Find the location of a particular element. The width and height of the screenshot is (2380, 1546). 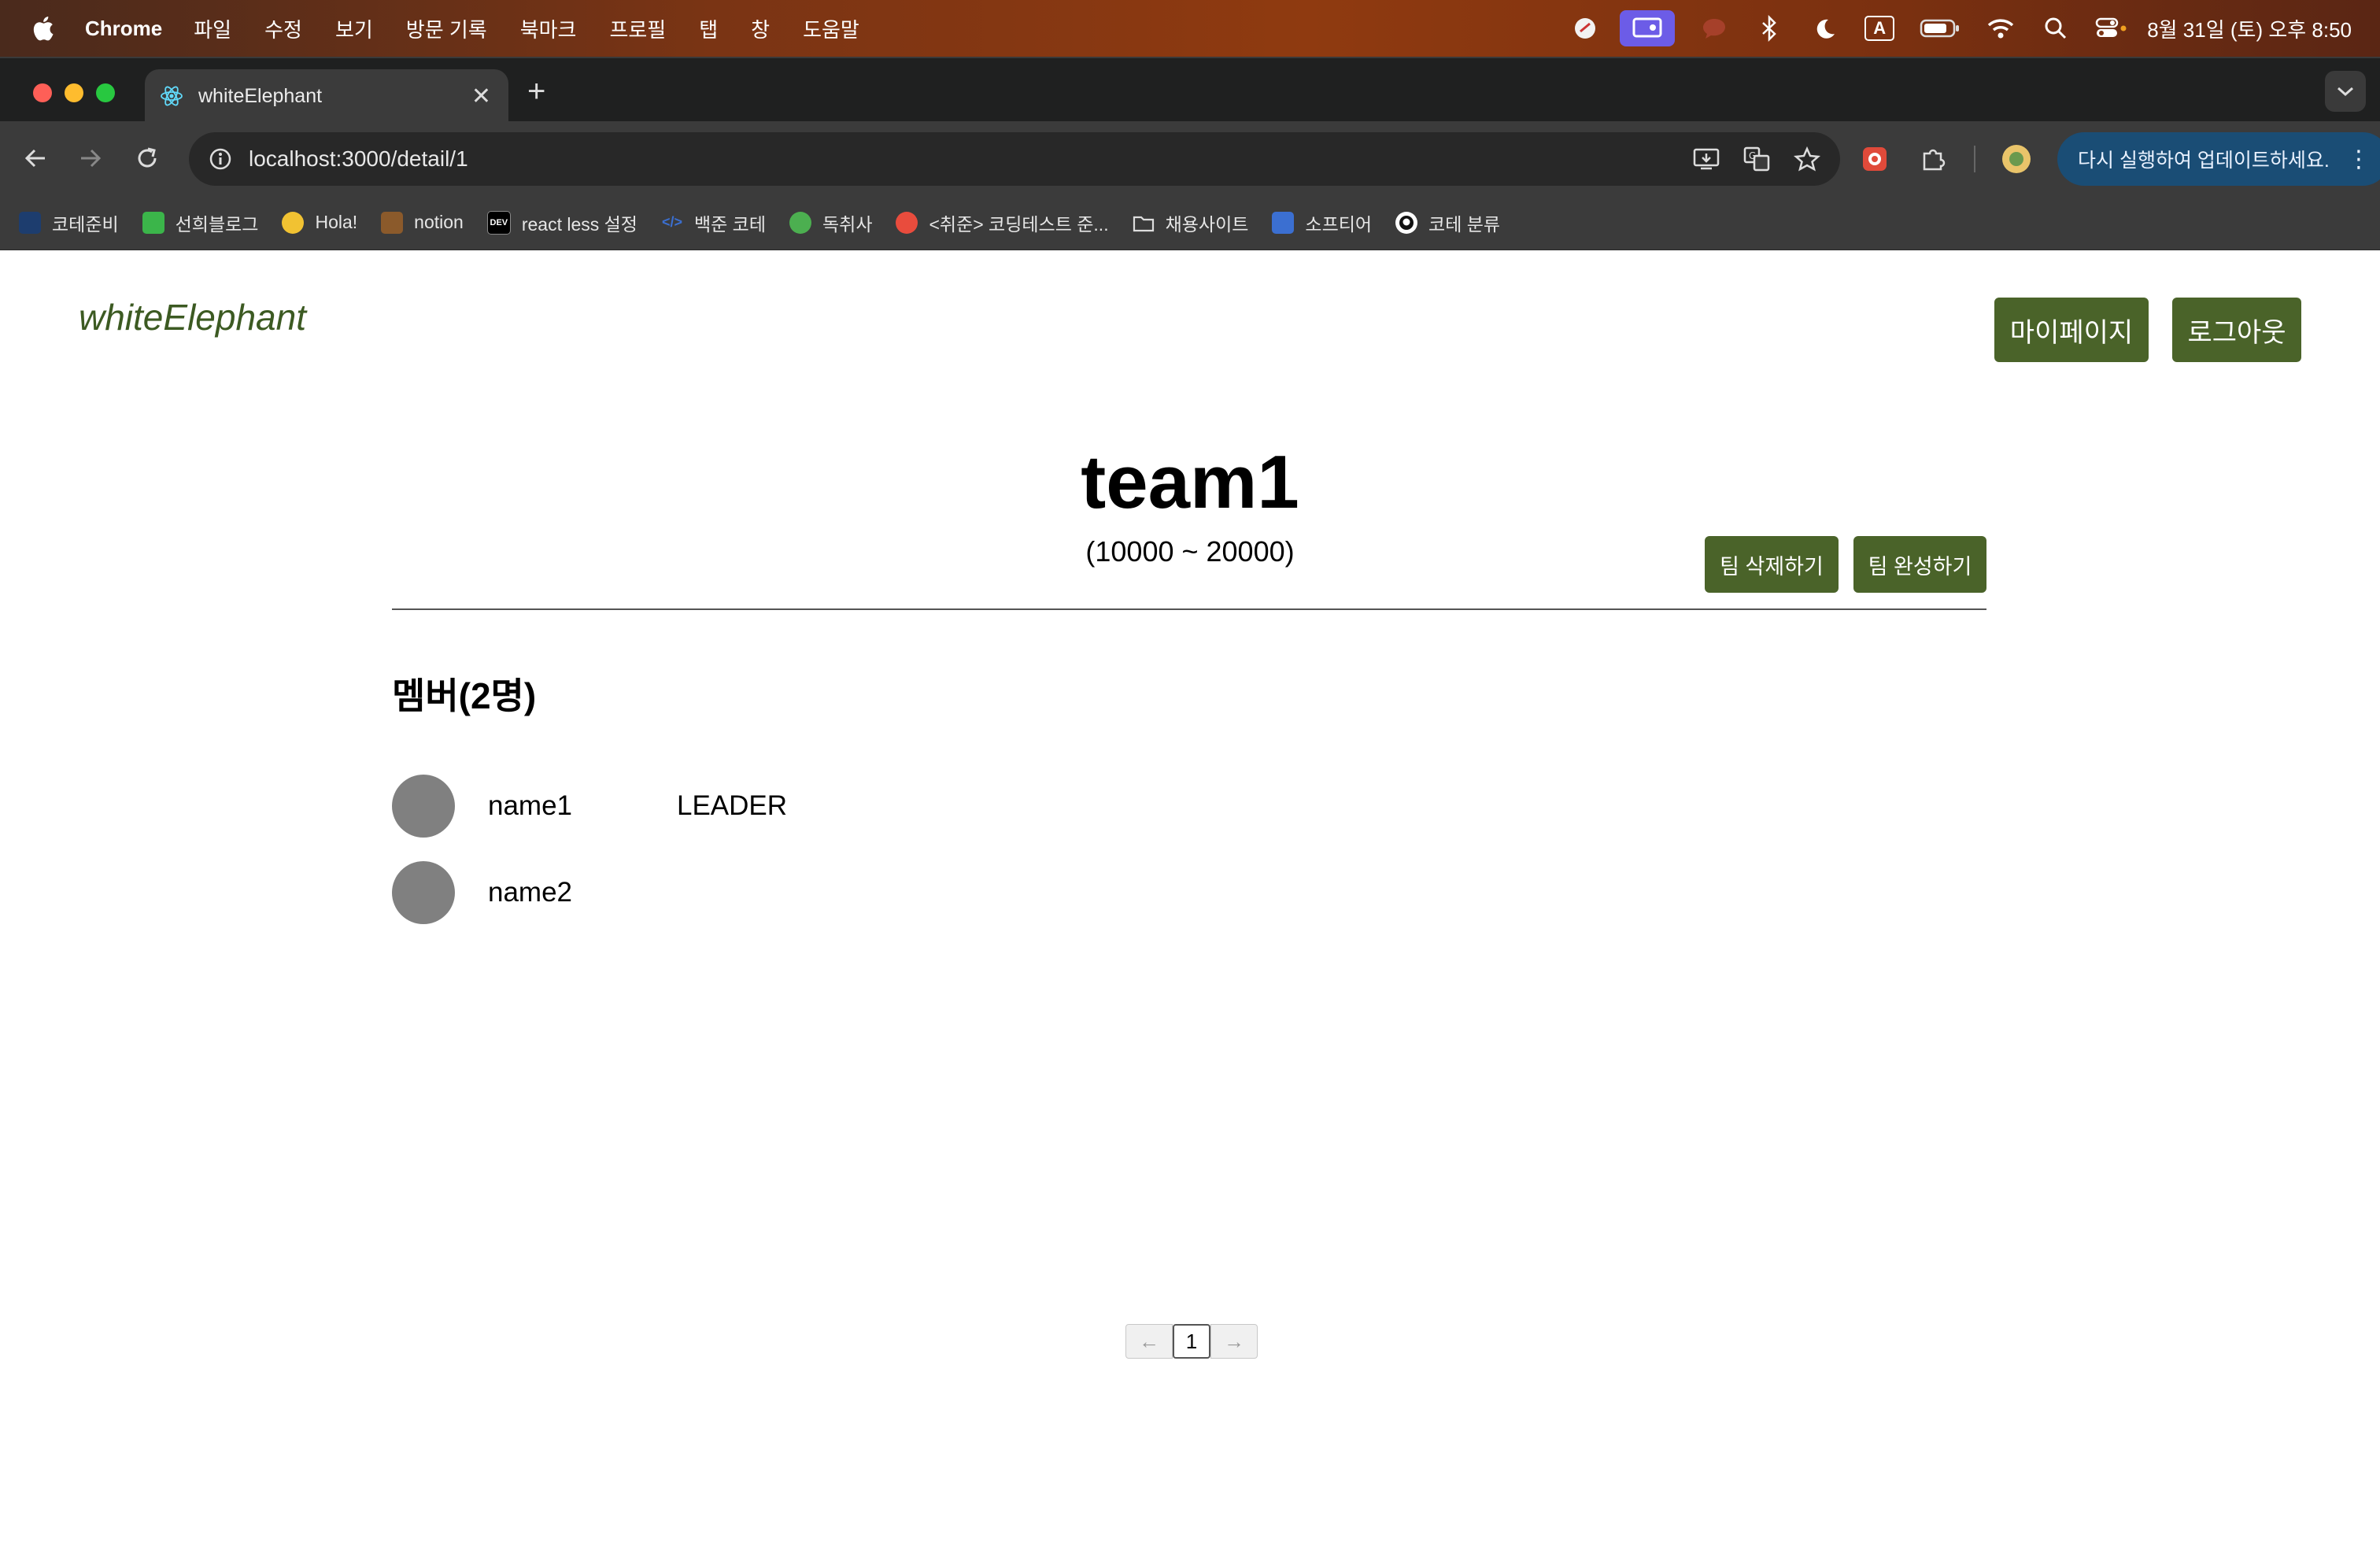

bookmark-label: notion is located at coordinates (439, 222).